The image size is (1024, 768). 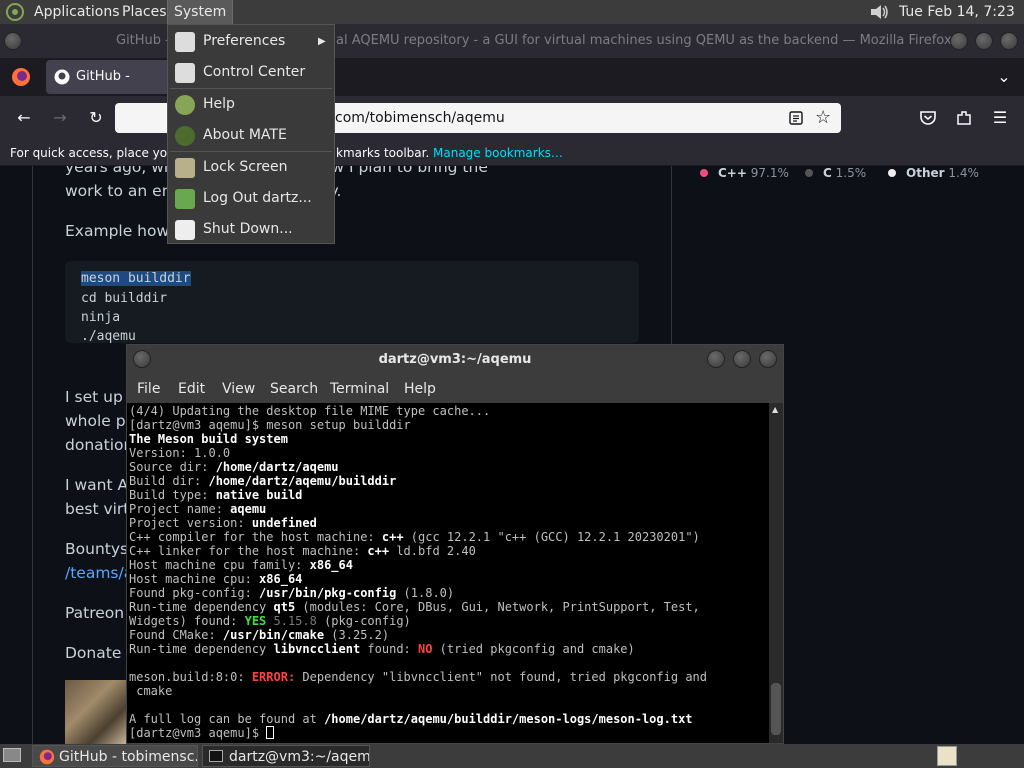 I want to click on terminal-line: Project name: aqemu, so click(x=198, y=509).